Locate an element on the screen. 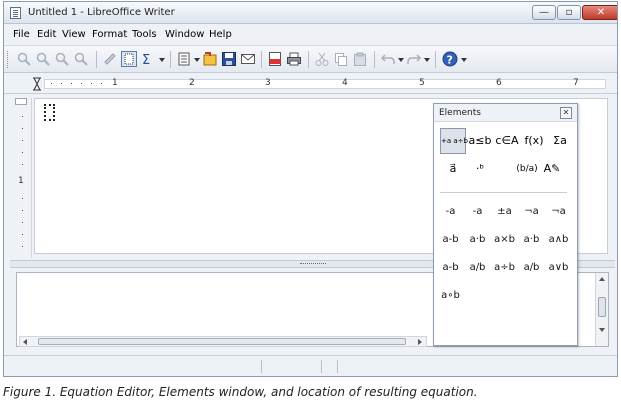 Image resolution: width=621 pixels, height=412 pixels. scroll-left-icon is located at coordinates (25, 342).